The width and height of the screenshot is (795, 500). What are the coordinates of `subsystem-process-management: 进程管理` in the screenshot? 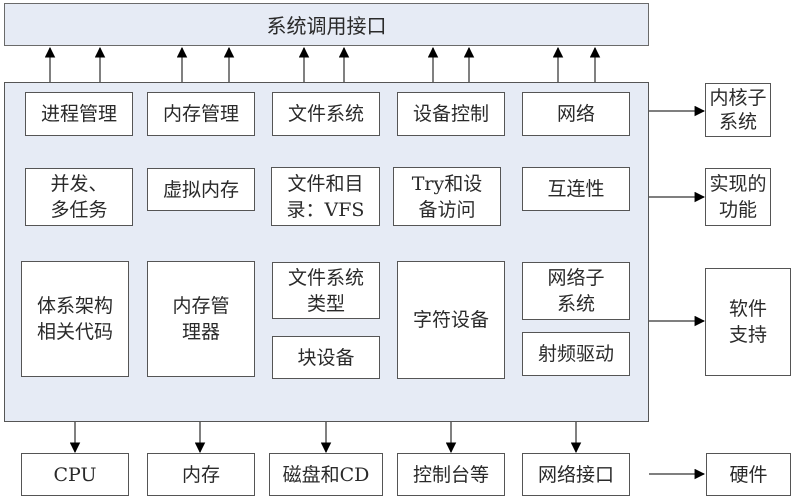 It's located at (79, 114).